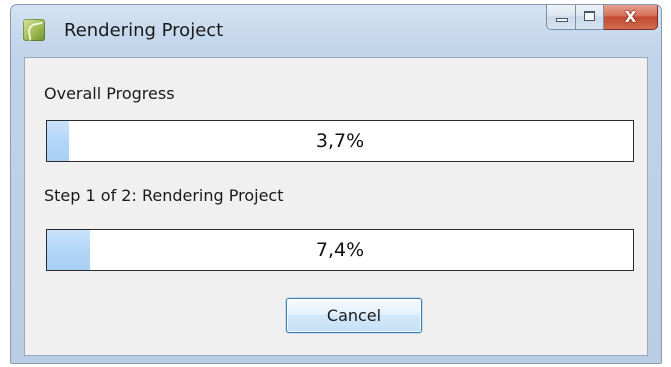 The width and height of the screenshot is (671, 367). I want to click on close-button: X, so click(631, 17).